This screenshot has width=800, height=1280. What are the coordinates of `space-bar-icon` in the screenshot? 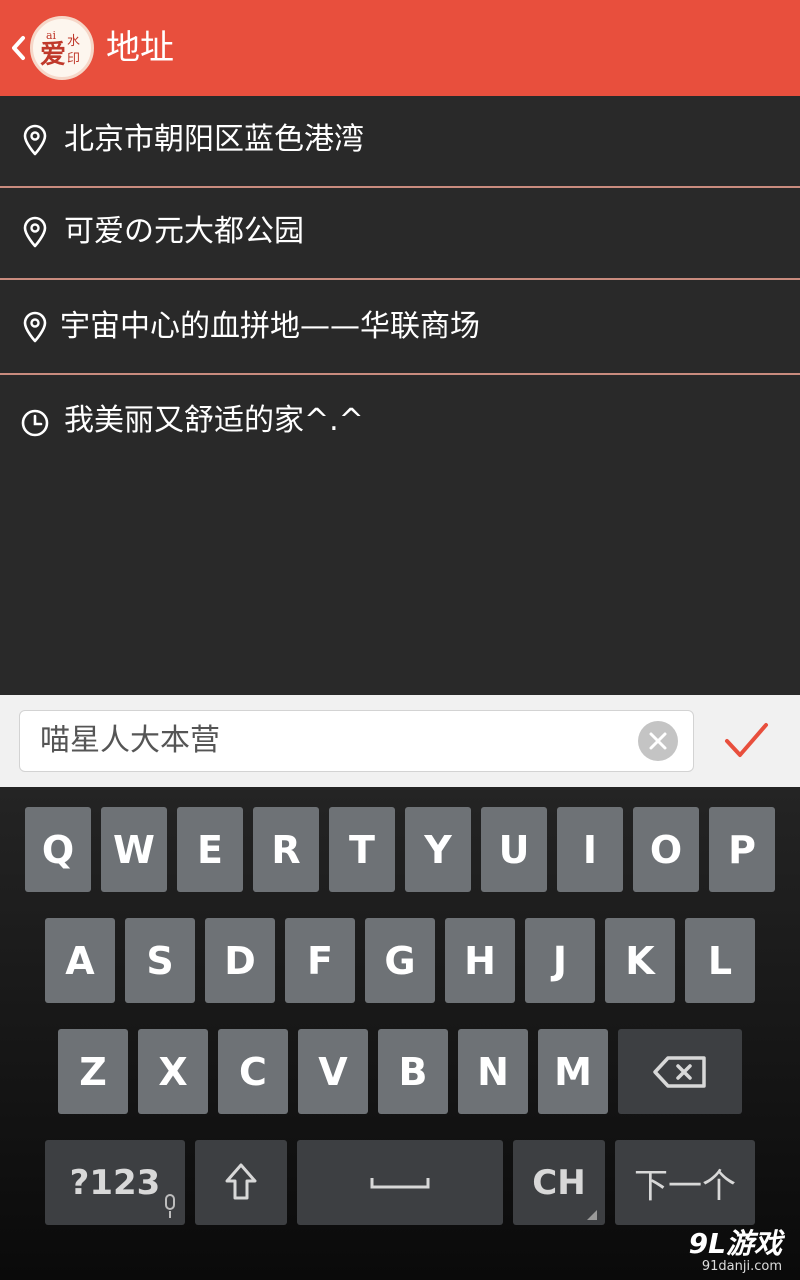 It's located at (400, 1183).